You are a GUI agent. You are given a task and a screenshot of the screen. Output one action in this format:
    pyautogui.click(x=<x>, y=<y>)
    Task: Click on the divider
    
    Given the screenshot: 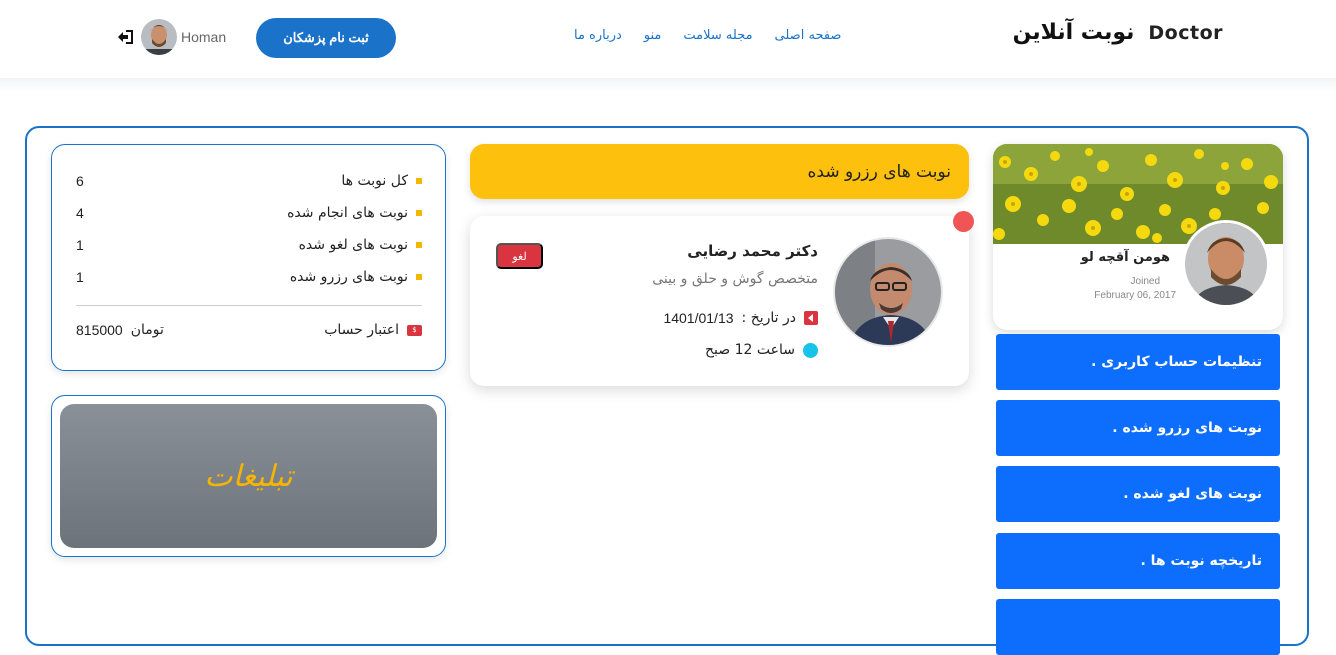 What is the action you would take?
    pyautogui.click(x=249, y=305)
    